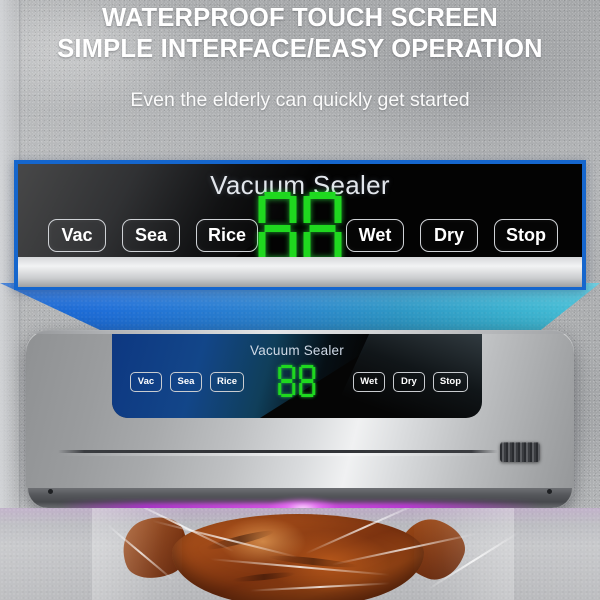  What do you see at coordinates (297, 381) in the screenshot?
I see `device-seven-segment-display` at bounding box center [297, 381].